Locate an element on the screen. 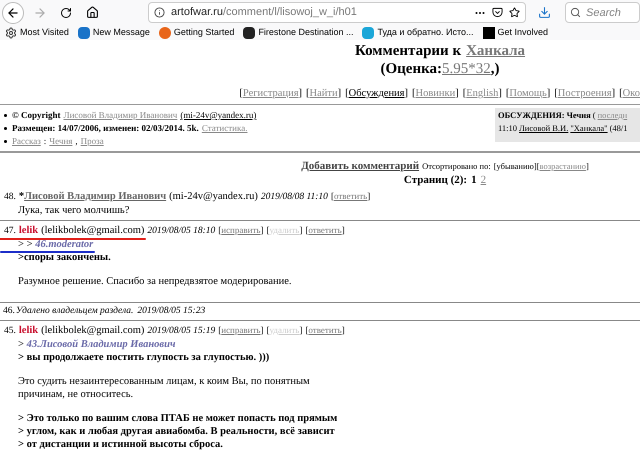 The height and width of the screenshot is (454, 640). nav-link: Построения is located at coordinates (585, 94).